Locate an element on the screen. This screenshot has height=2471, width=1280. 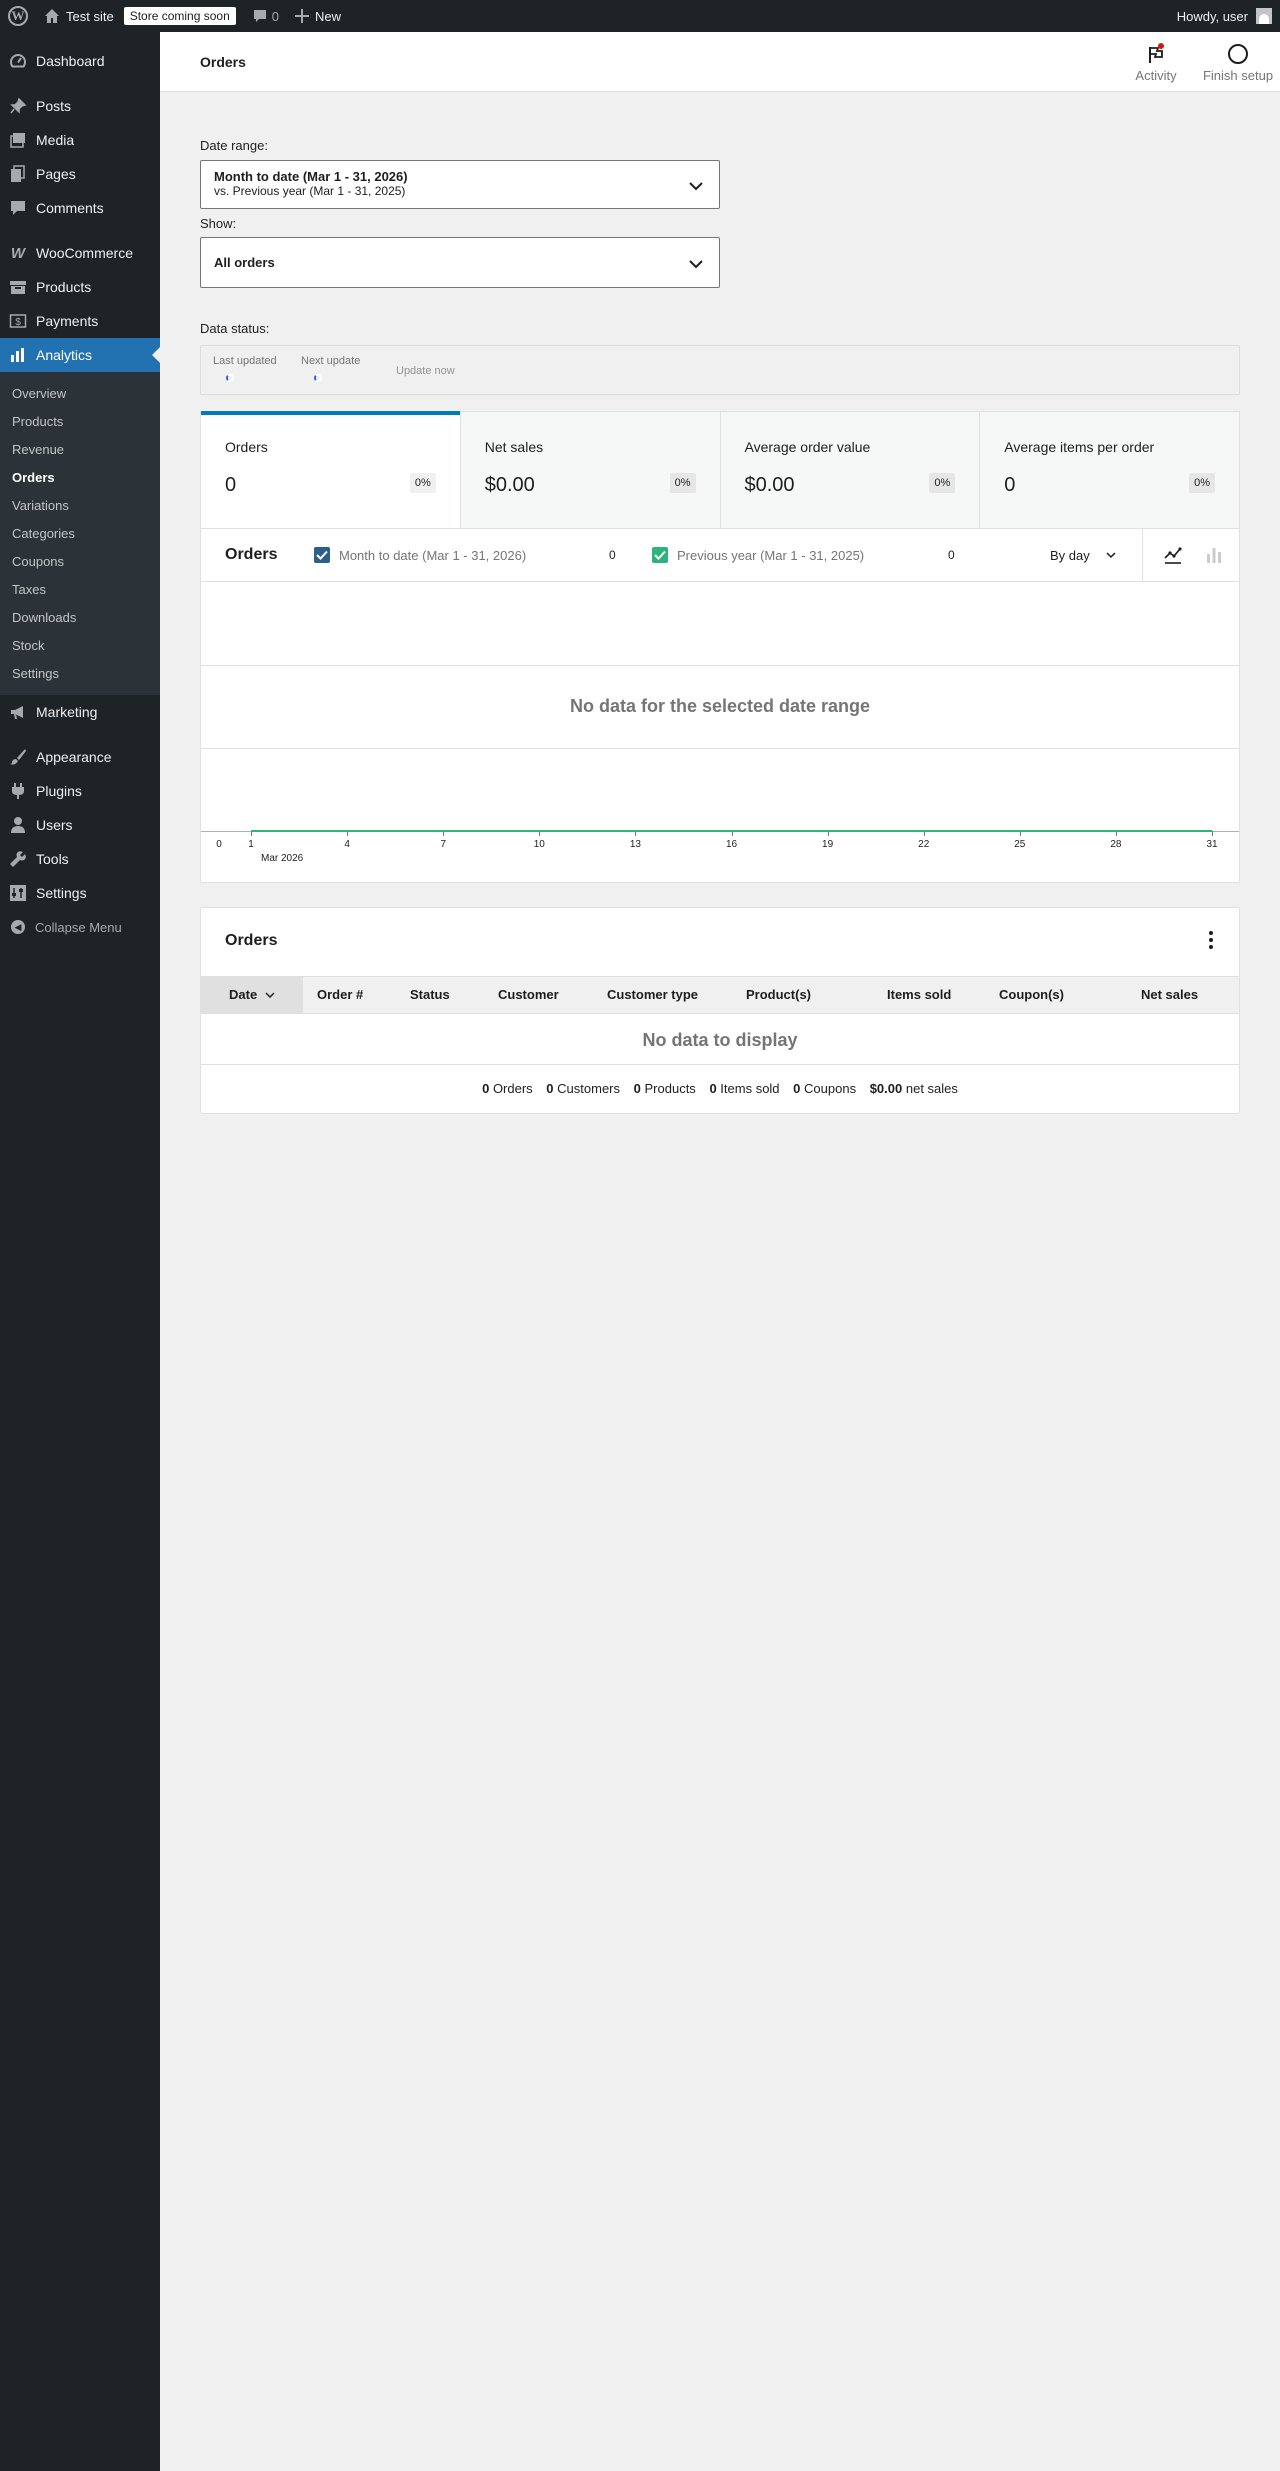
column-header-order-number: Order # is located at coordinates (340, 995).